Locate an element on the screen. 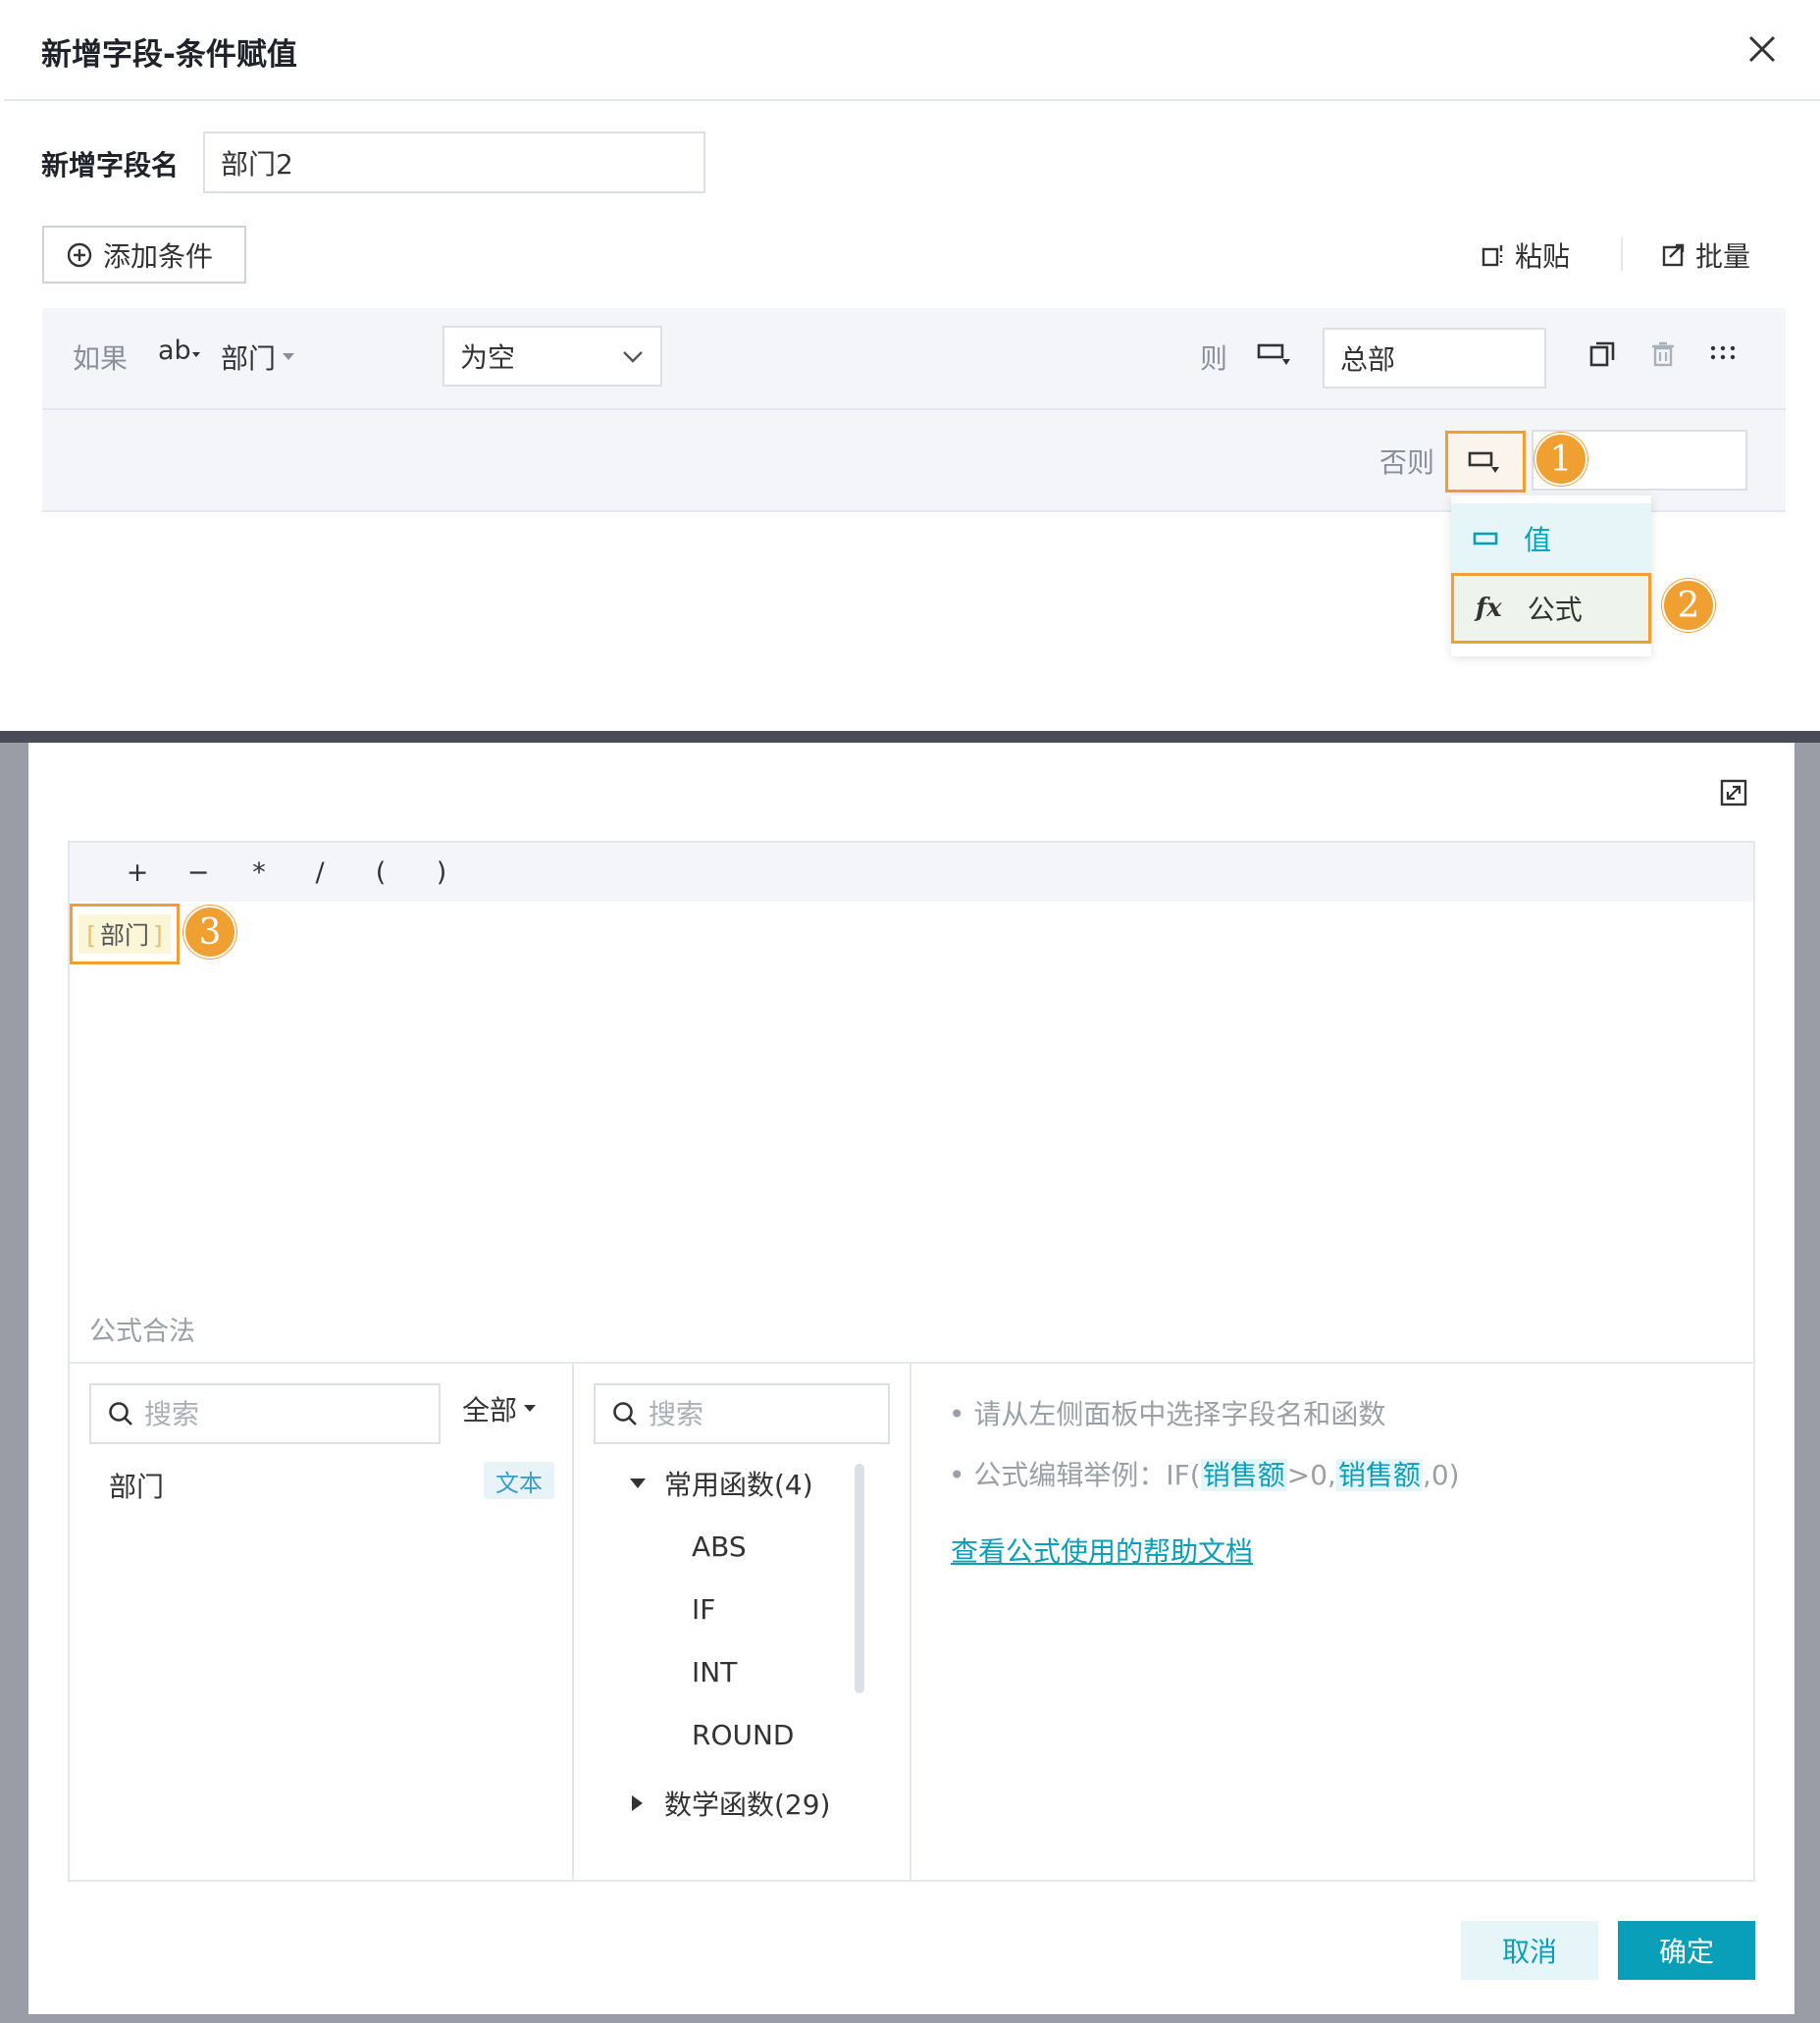 This screenshot has height=2023, width=1820. function-search is located at coordinates (742, 1413).